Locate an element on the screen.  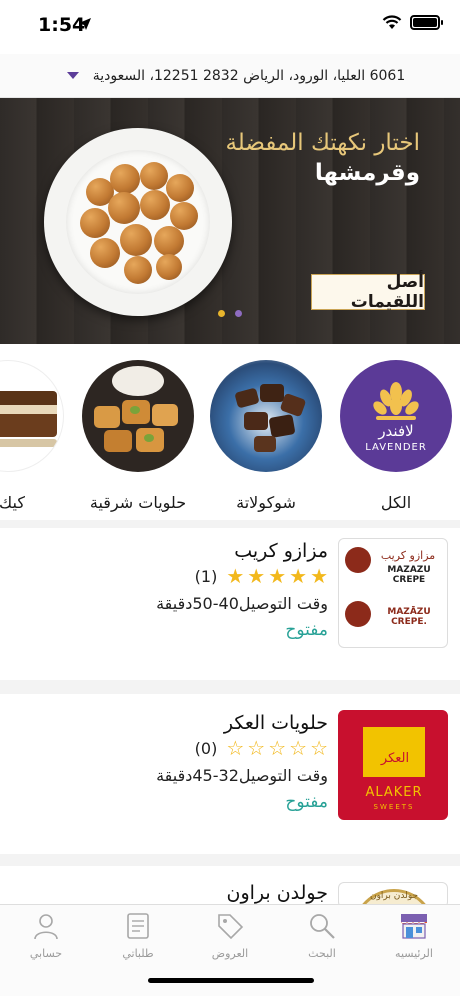
lavender-logo: لافندر LAVENDER is located at coordinates (396, 416).